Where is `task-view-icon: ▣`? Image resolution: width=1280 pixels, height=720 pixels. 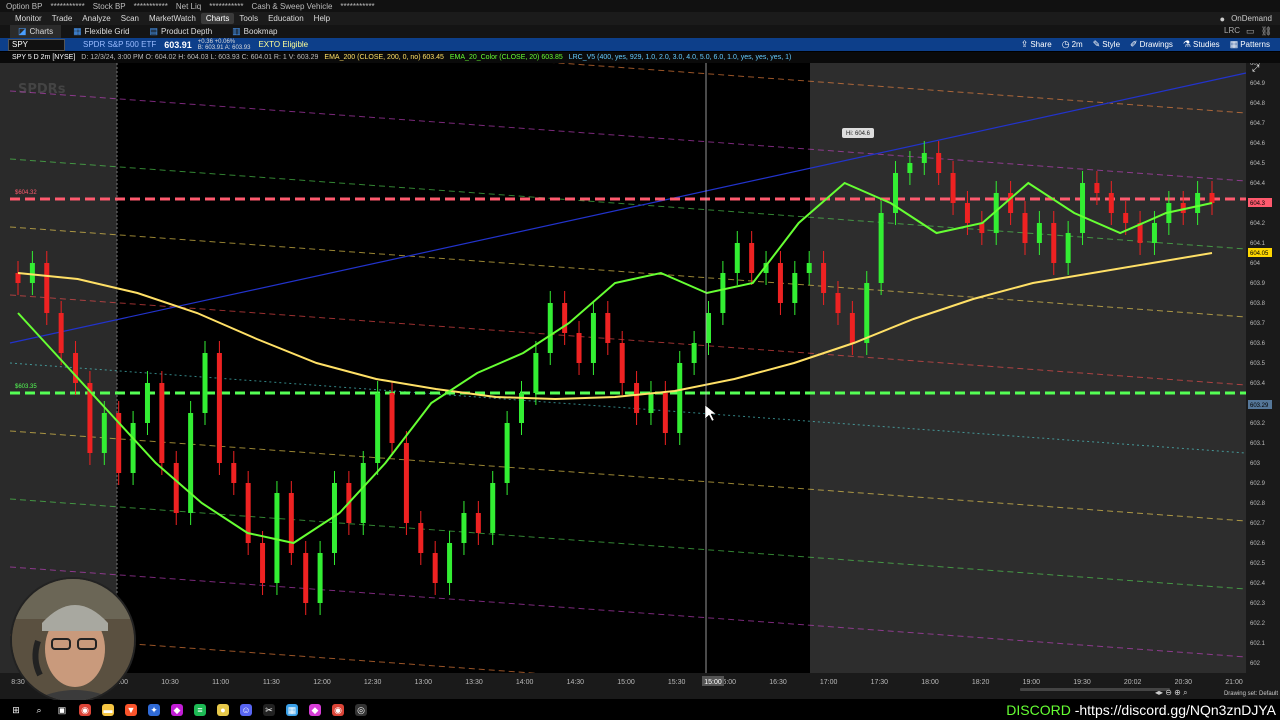 task-view-icon: ▣ is located at coordinates (62, 710).